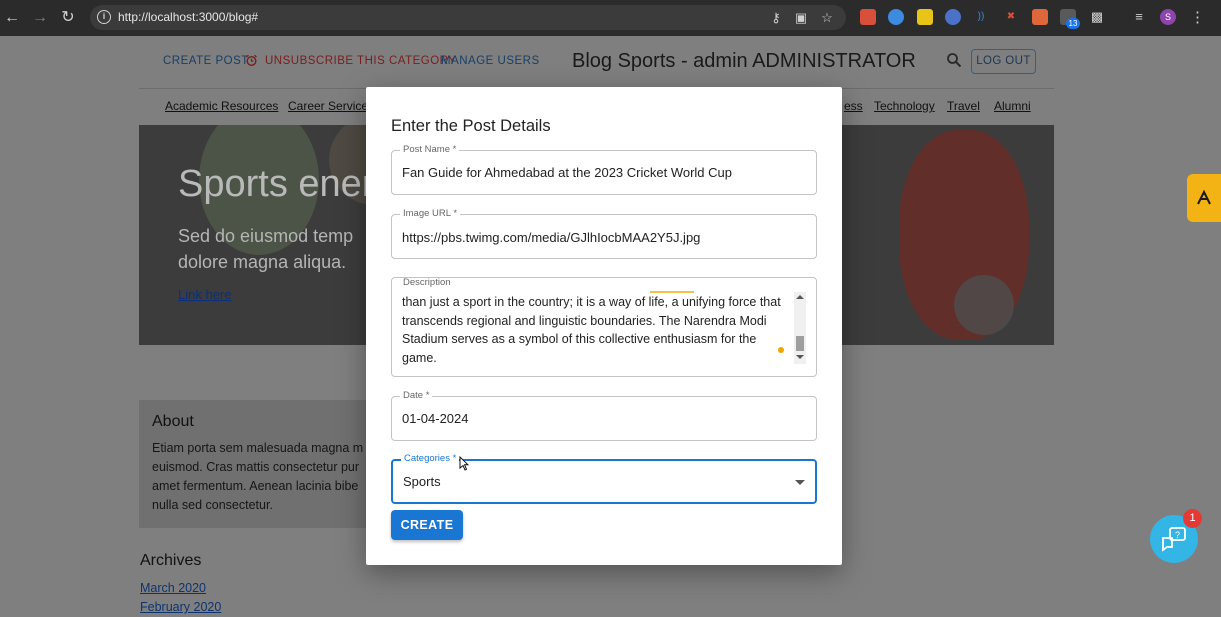  What do you see at coordinates (904, 106) in the screenshot?
I see `category-link-technology: Technology` at bounding box center [904, 106].